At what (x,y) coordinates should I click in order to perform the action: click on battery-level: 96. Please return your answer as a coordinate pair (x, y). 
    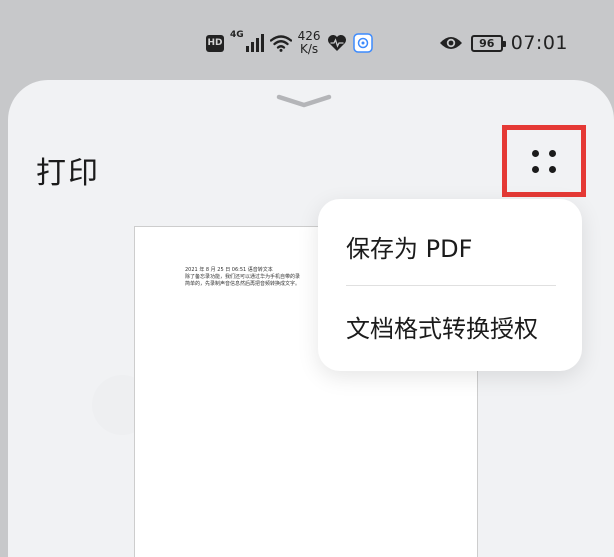
    Looking at the image, I should click on (487, 43).